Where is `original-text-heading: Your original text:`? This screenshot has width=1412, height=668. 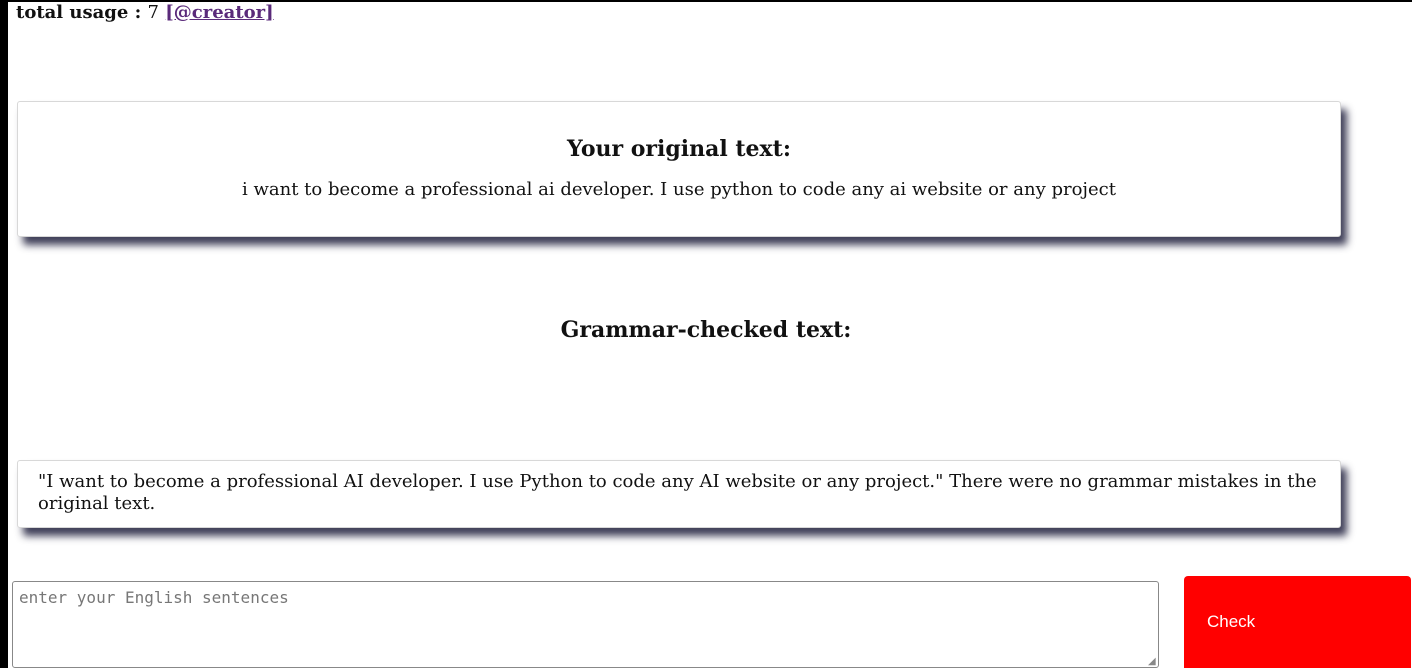
original-text-heading: Your original text: is located at coordinates (679, 149).